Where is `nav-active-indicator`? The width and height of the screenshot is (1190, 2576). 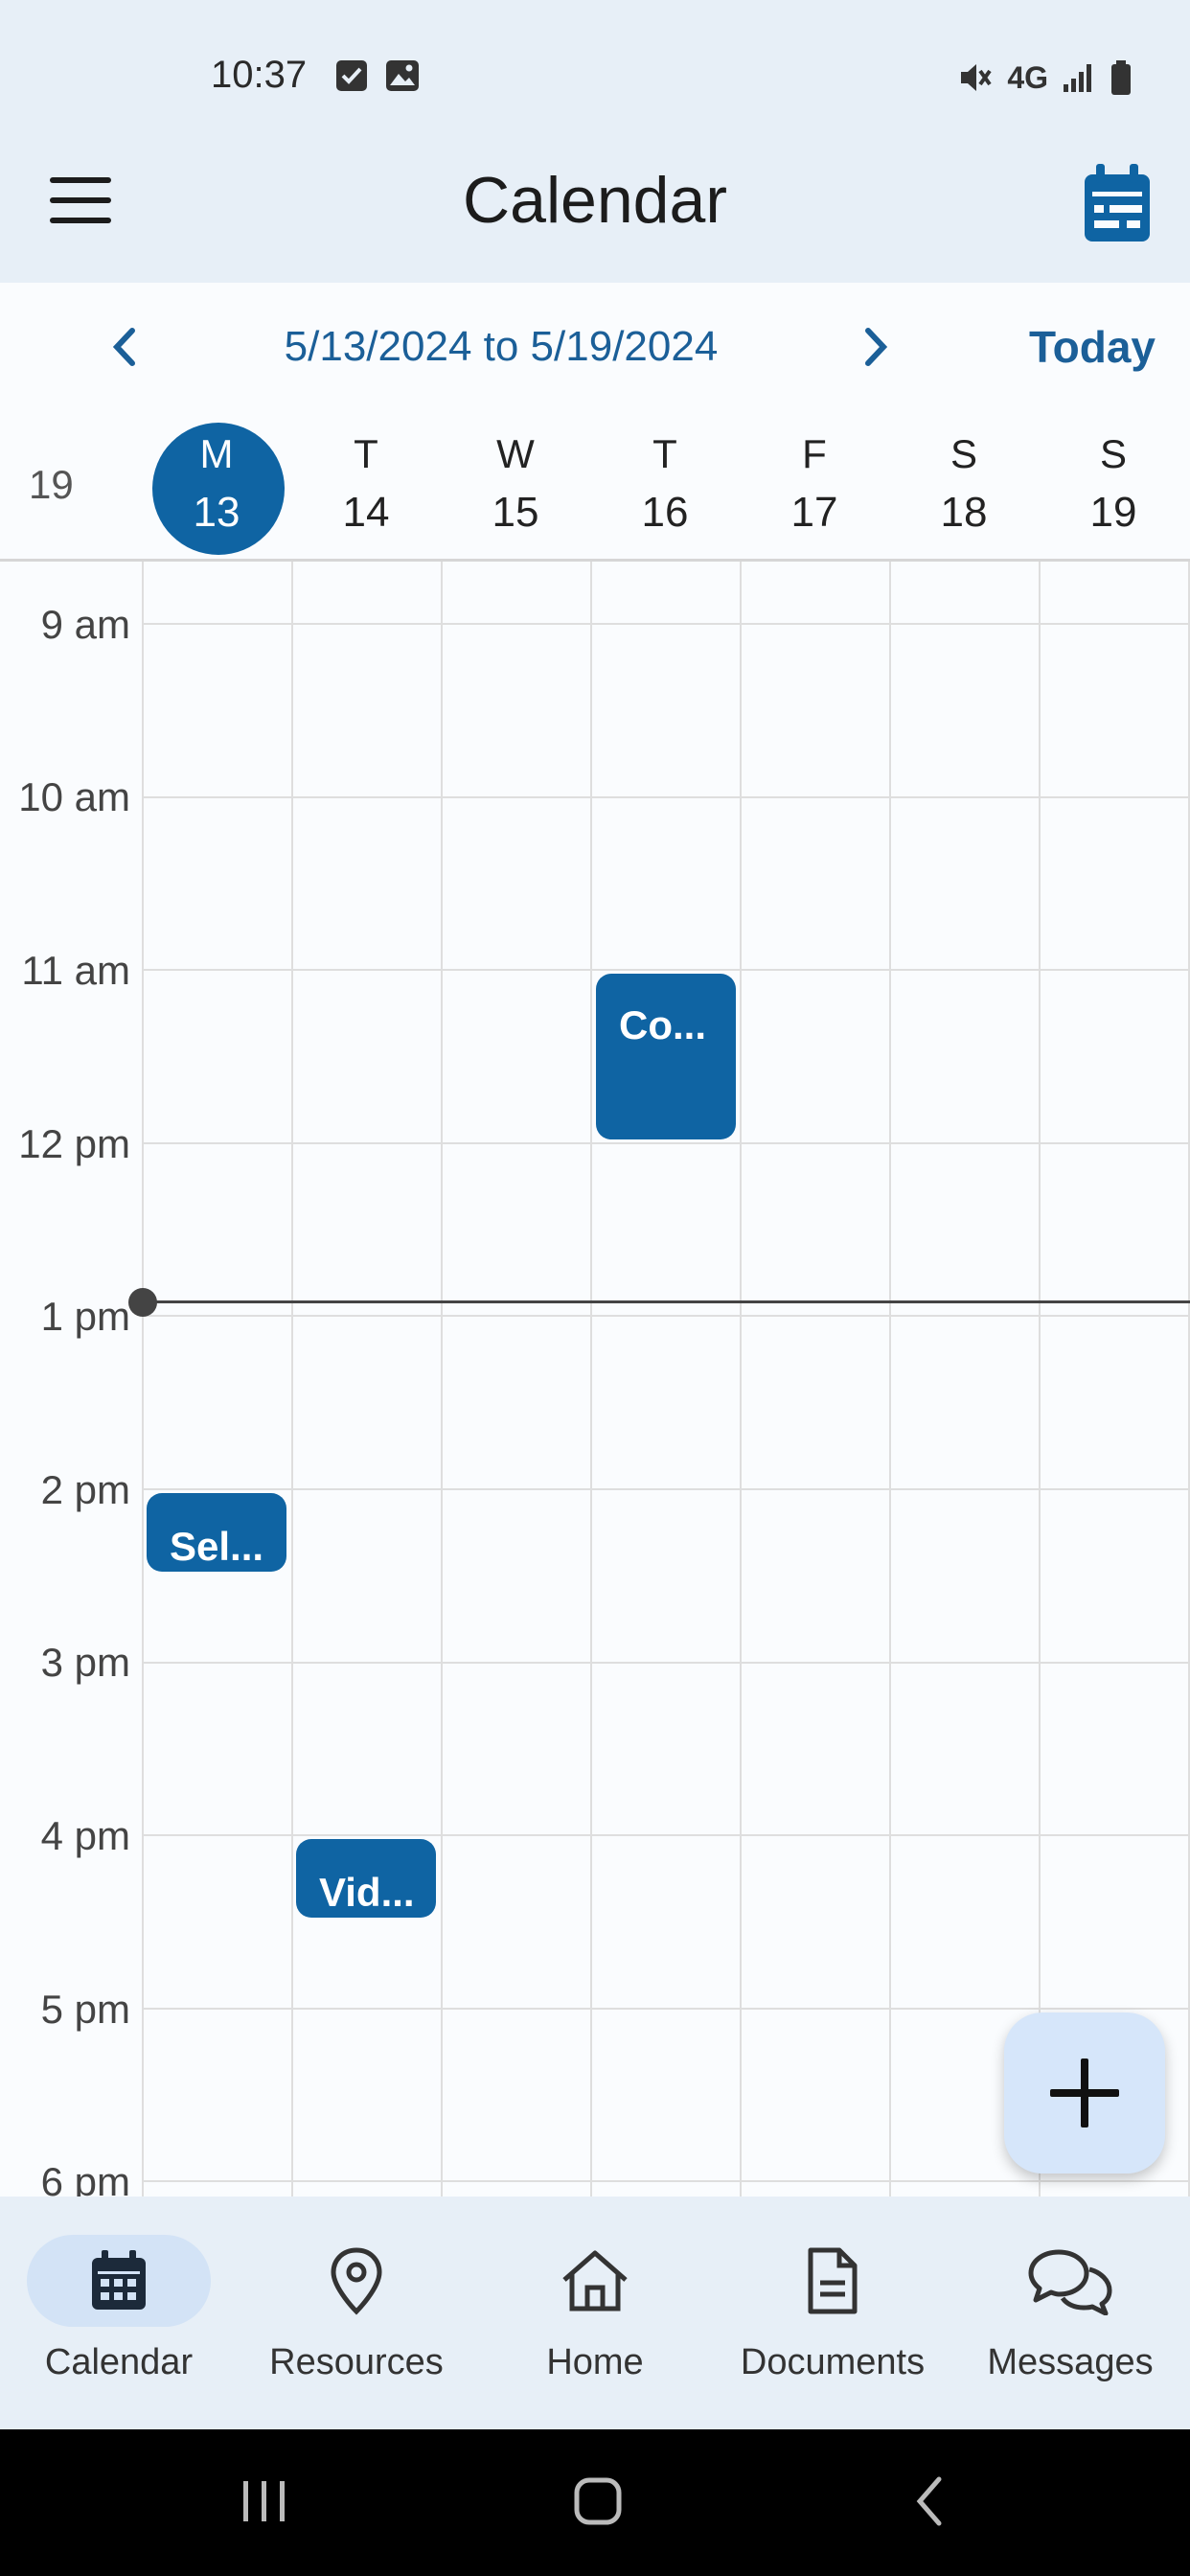
nav-active-indicator is located at coordinates (119, 2281).